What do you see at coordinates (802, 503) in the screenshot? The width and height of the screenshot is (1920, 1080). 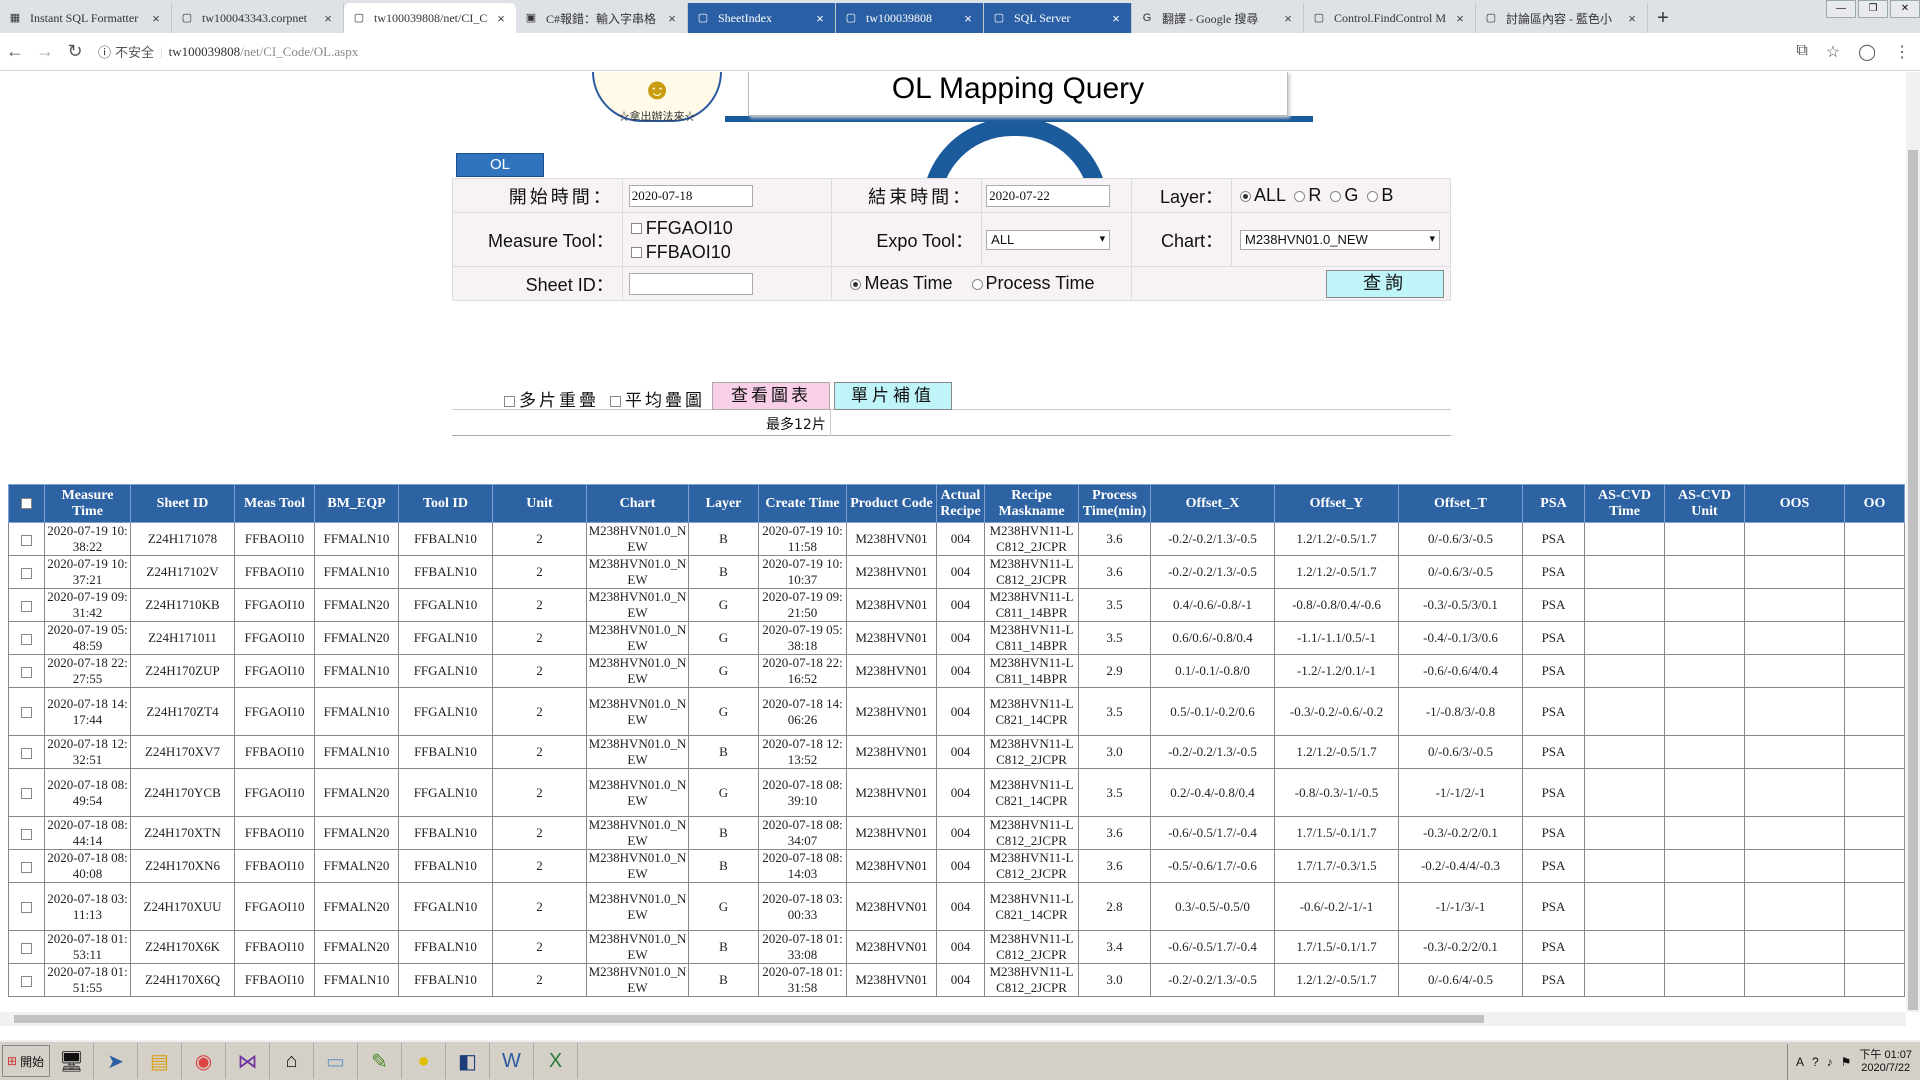 I see `column-header: Create Time` at bounding box center [802, 503].